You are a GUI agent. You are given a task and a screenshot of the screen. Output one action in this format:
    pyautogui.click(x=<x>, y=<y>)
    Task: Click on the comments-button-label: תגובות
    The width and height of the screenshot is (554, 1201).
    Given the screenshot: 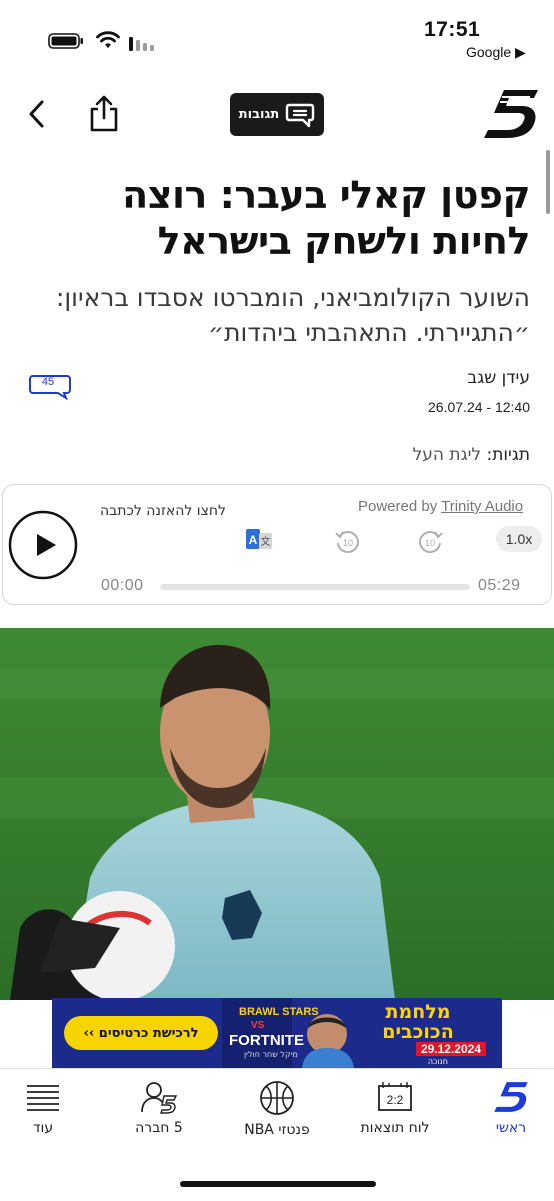 What is the action you would take?
    pyautogui.click(x=259, y=114)
    